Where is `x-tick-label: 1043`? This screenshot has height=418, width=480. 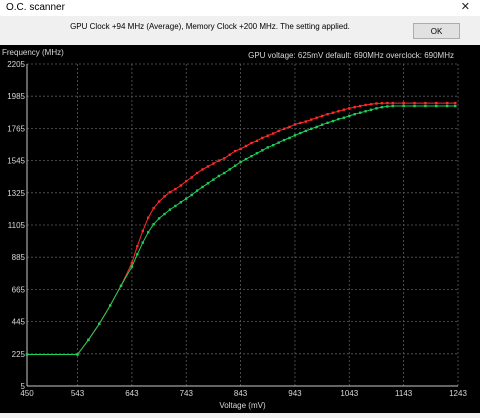
x-tick-label: 1043 is located at coordinates (349, 393).